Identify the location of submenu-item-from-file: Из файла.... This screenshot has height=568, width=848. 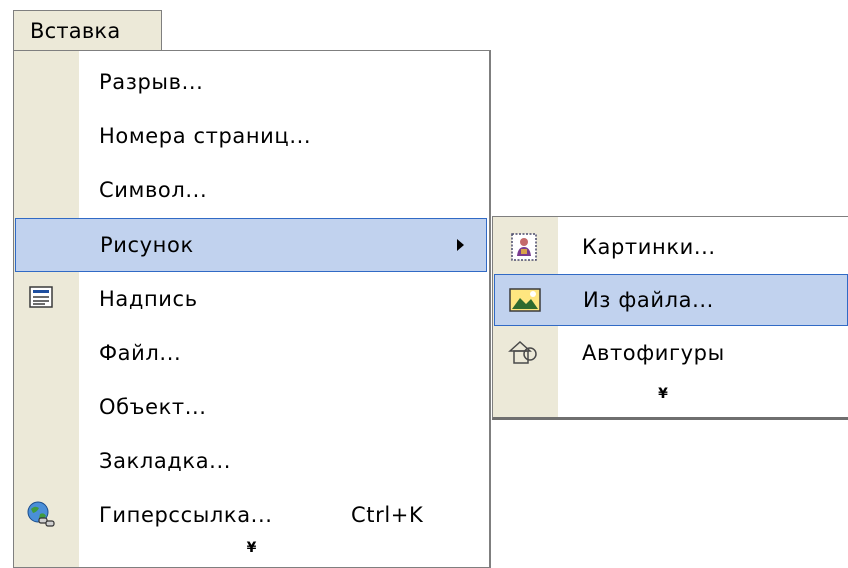
(671, 300).